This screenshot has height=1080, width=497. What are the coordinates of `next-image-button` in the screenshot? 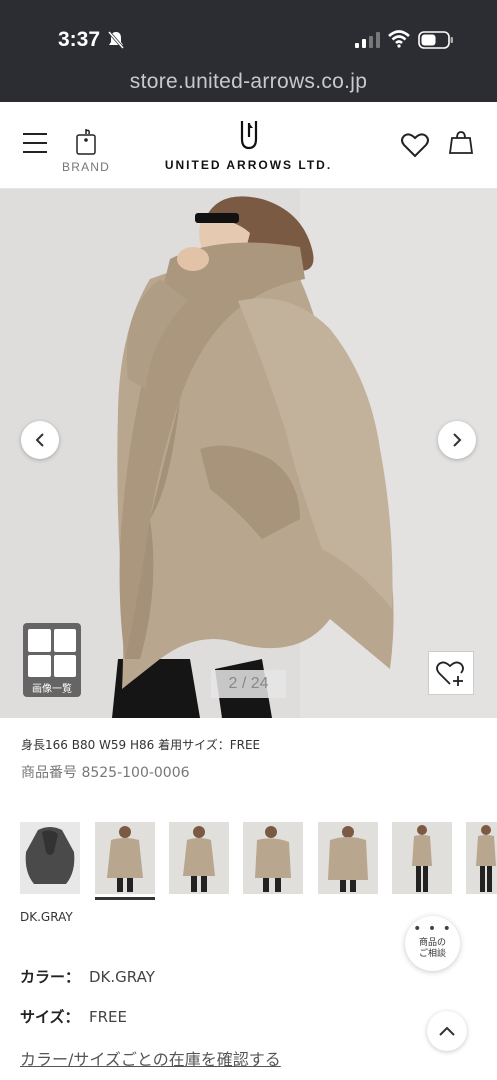 It's located at (457, 440).